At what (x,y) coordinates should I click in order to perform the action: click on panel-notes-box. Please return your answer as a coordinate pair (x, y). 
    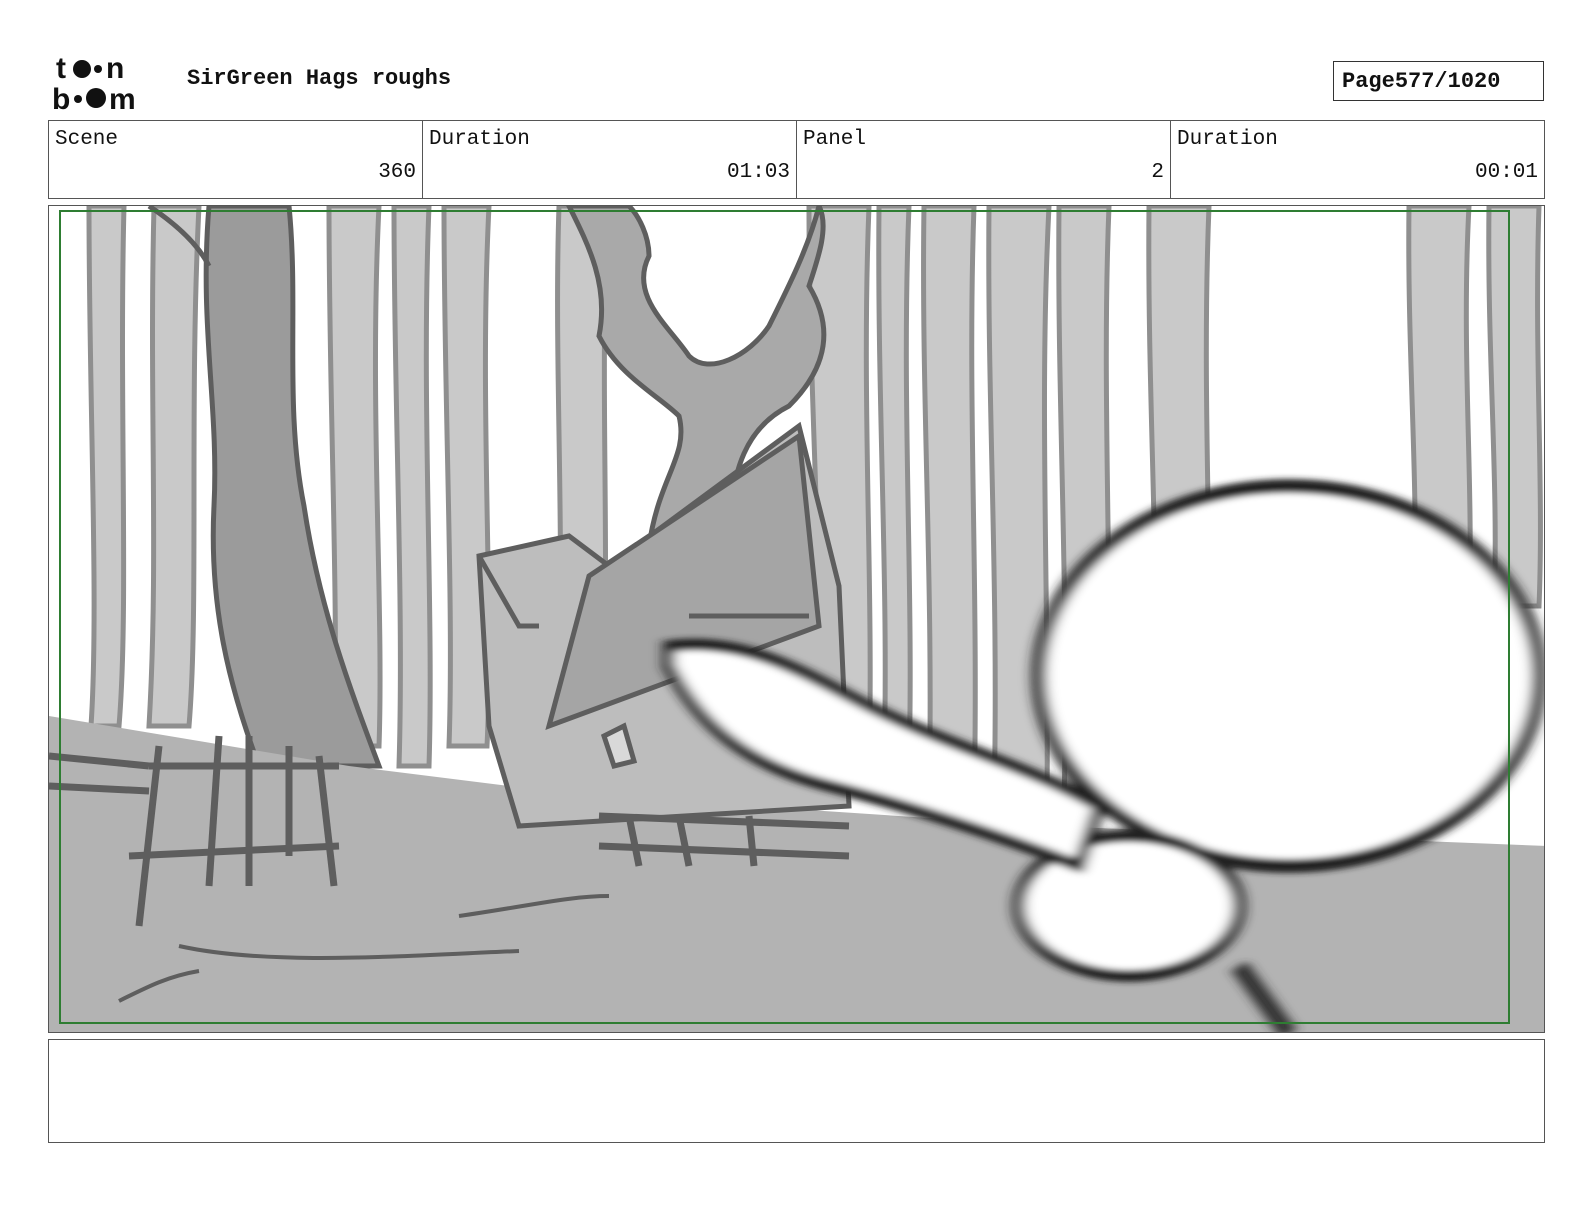
    Looking at the image, I should click on (796, 1091).